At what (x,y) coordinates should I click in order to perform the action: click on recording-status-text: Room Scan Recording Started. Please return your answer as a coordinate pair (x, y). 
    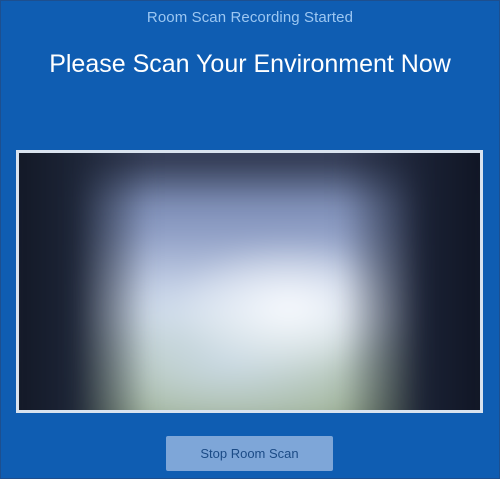
    Looking at the image, I should click on (250, 17).